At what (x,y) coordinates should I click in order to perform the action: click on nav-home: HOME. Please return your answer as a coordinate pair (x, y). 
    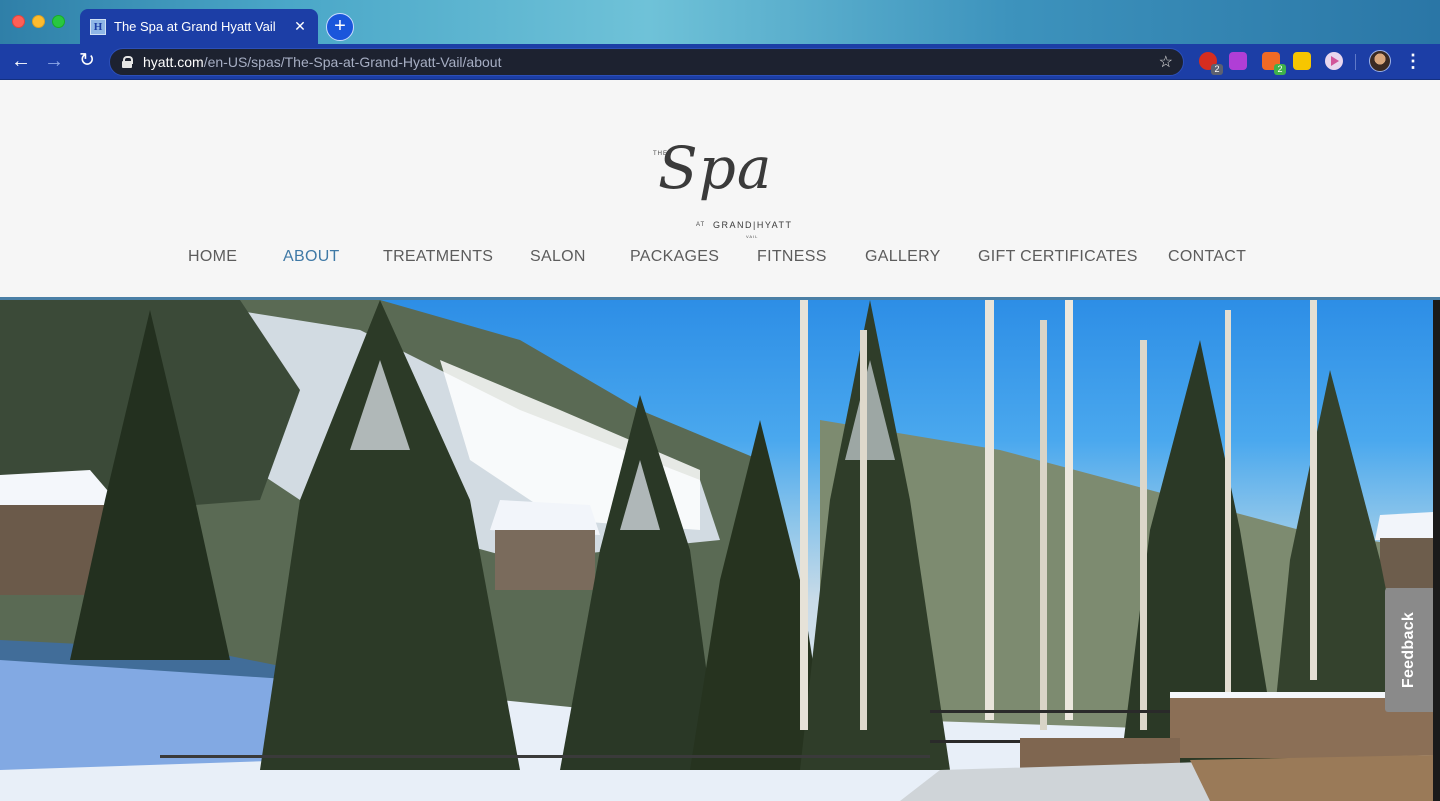
    Looking at the image, I should click on (212, 257).